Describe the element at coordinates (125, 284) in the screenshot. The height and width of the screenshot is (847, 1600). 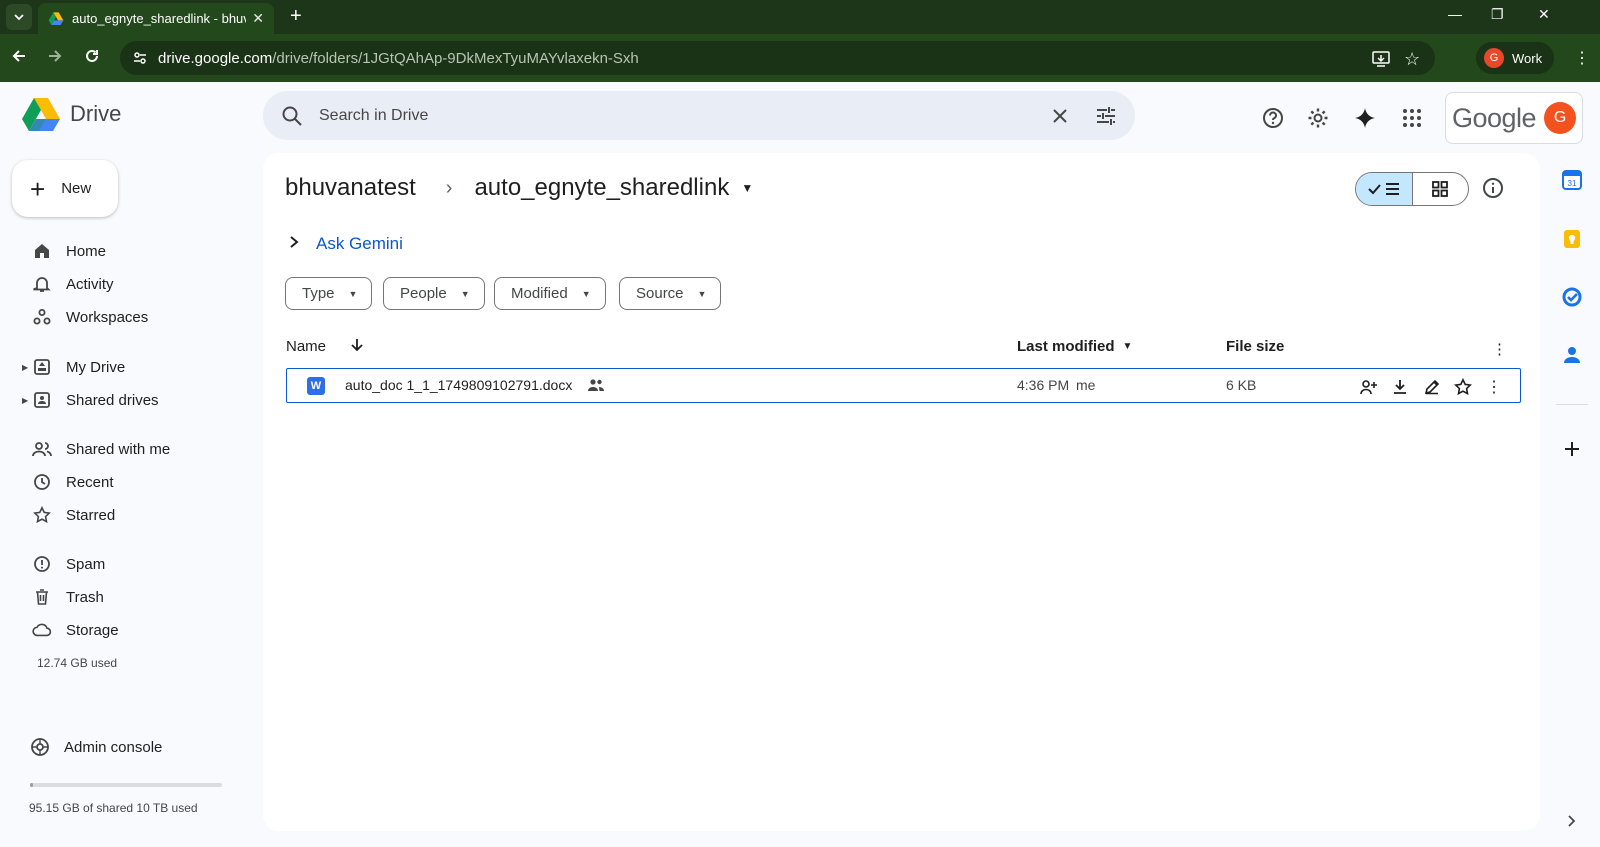
I see `sidebar-item-activity: Activity` at that location.